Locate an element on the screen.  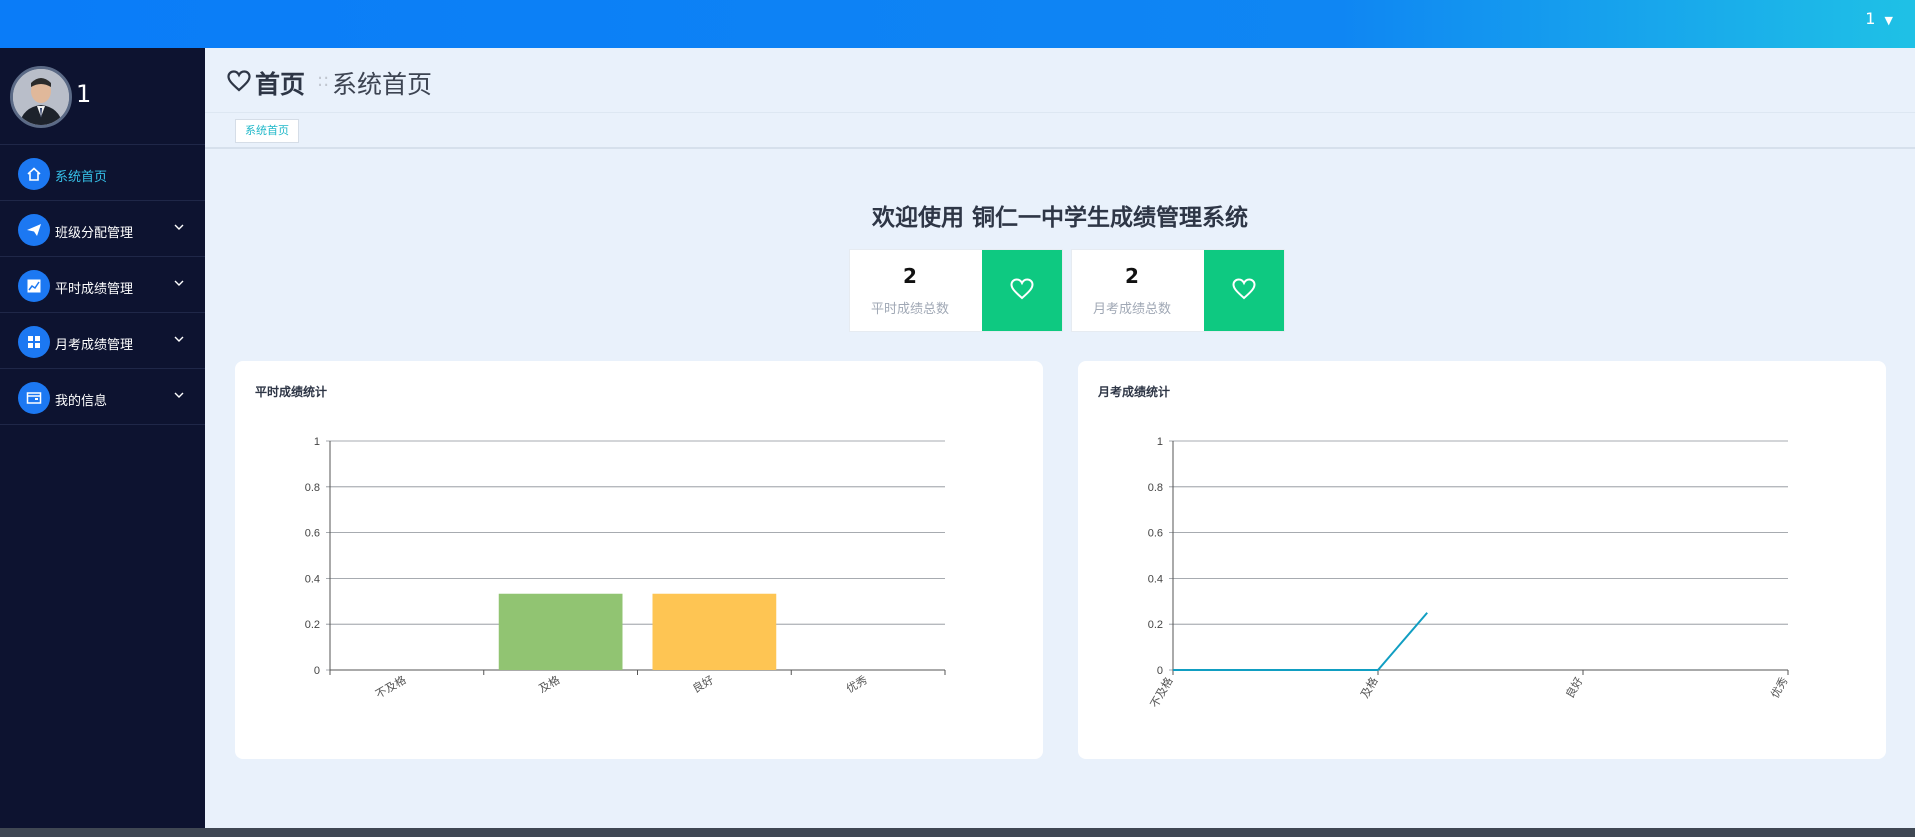
sidebar-item-my-info: 我的信息 is located at coordinates (102, 397).